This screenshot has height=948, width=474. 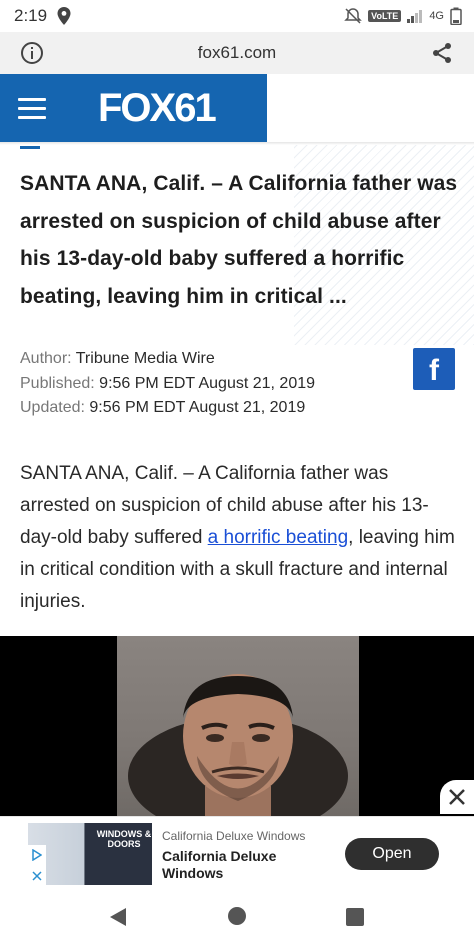 I want to click on published-label: Published:, so click(x=57, y=383).